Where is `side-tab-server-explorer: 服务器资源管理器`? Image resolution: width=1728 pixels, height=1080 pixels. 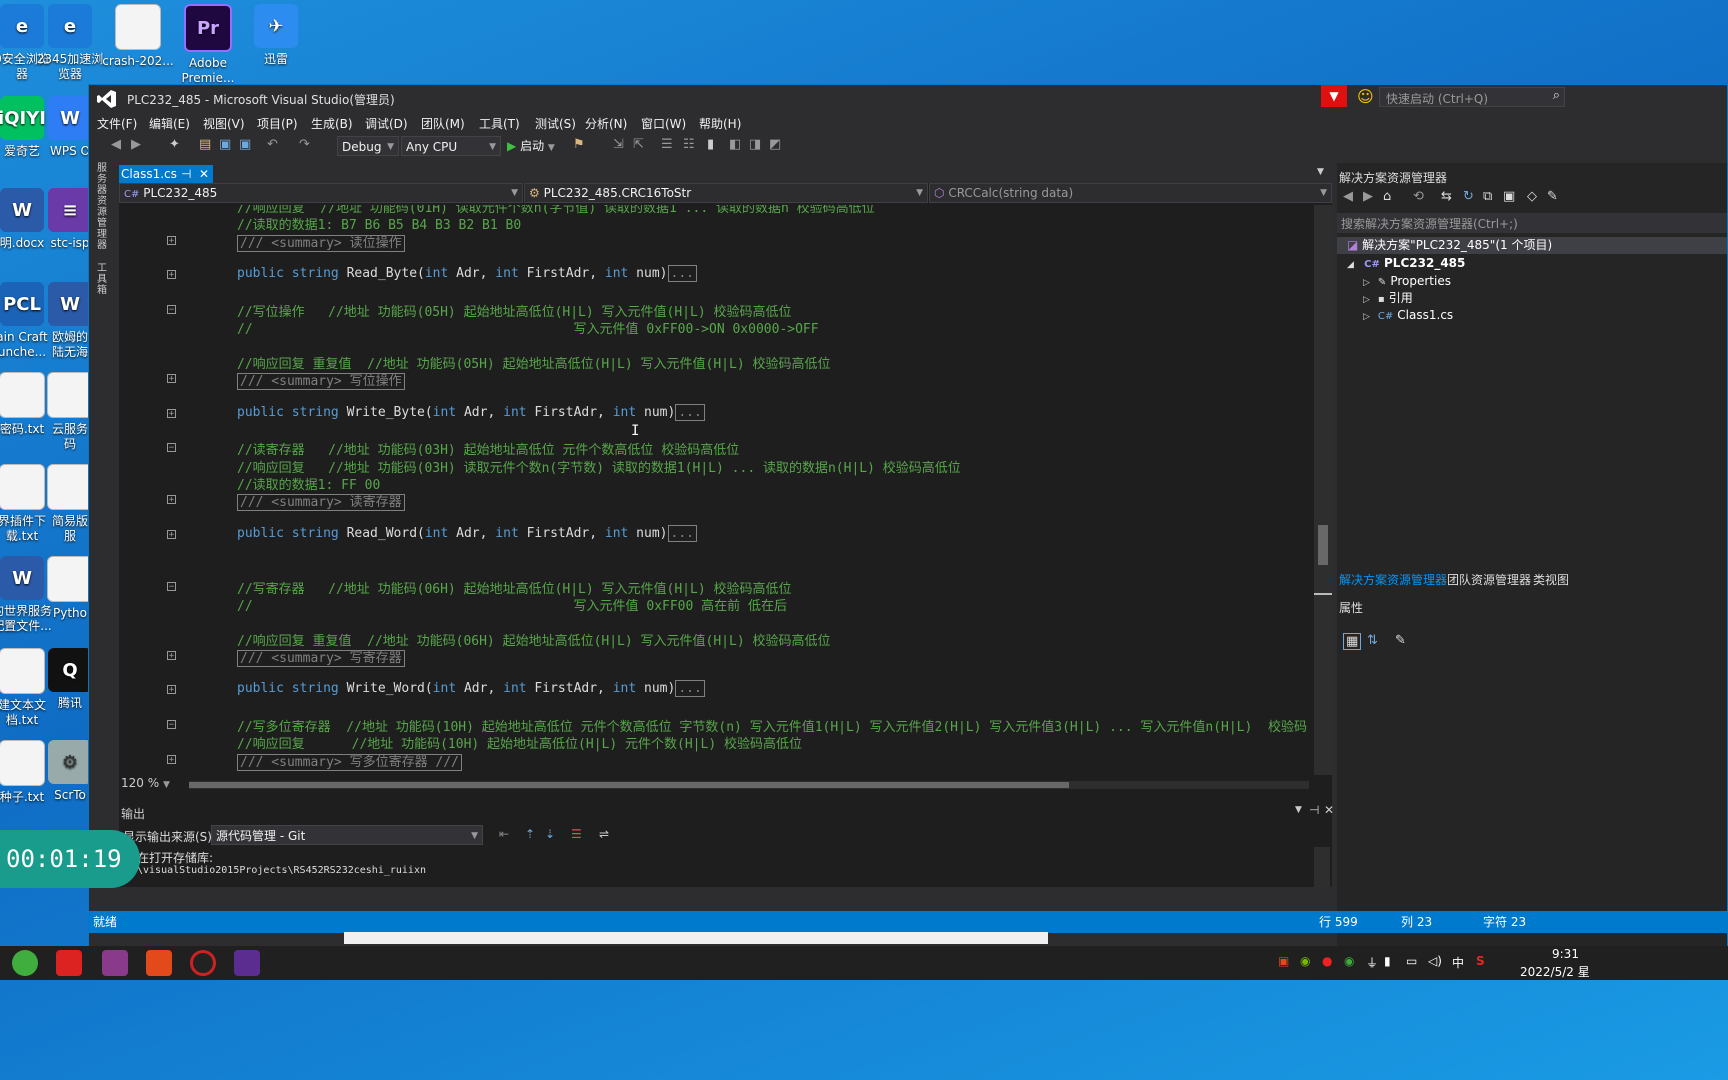
side-tab-server-explorer: 服务器资源管理器 is located at coordinates (104, 207).